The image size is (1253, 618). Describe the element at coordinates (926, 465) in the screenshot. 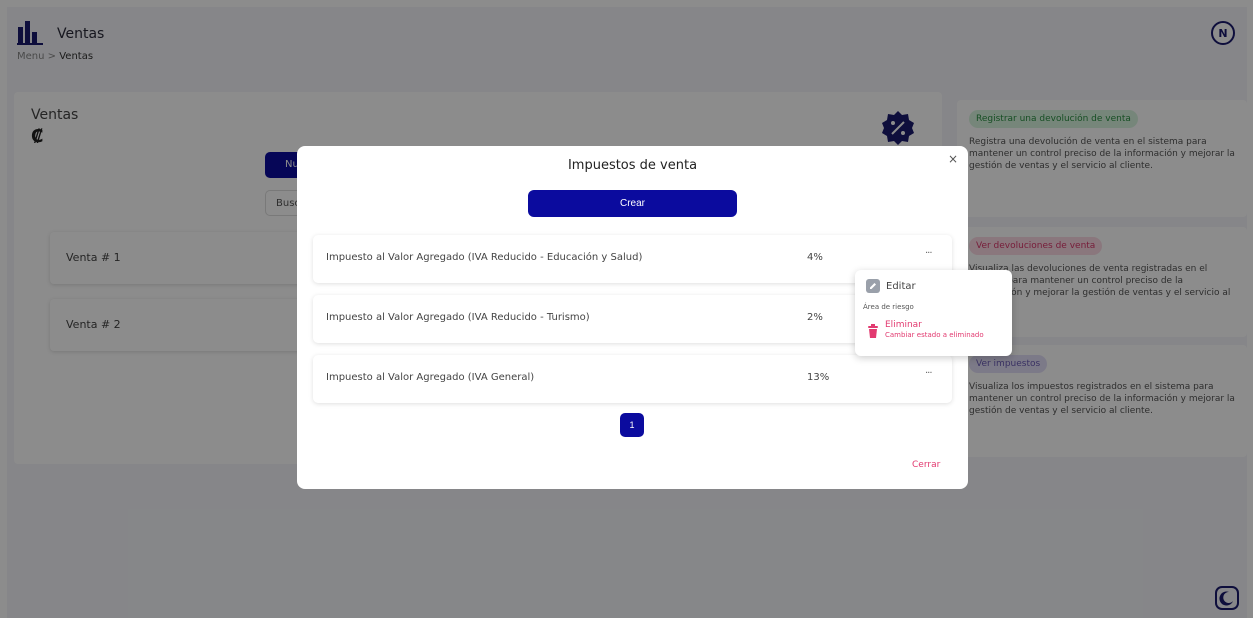

I see `close-modal-button: Cerrar` at that location.